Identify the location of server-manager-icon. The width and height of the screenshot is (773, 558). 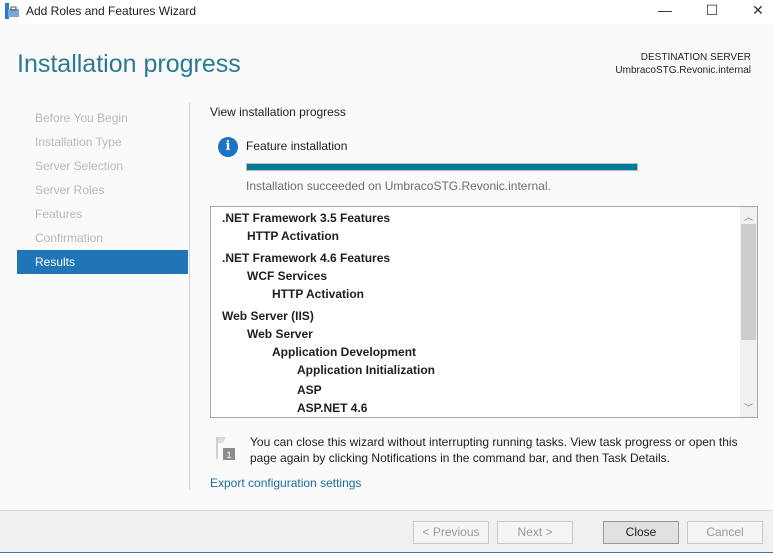
(12, 11).